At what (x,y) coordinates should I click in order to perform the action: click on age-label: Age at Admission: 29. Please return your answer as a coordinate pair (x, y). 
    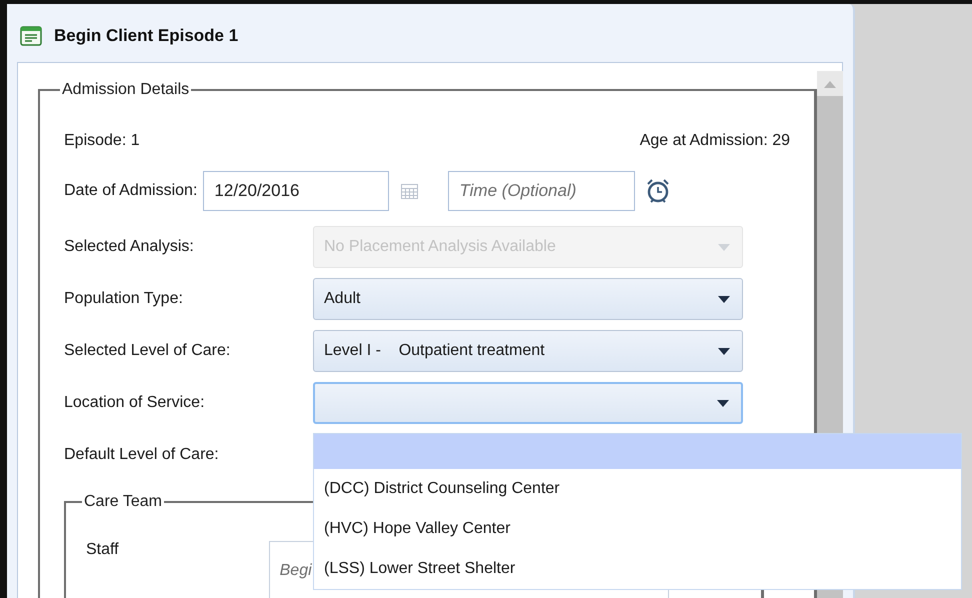
    Looking at the image, I should click on (715, 141).